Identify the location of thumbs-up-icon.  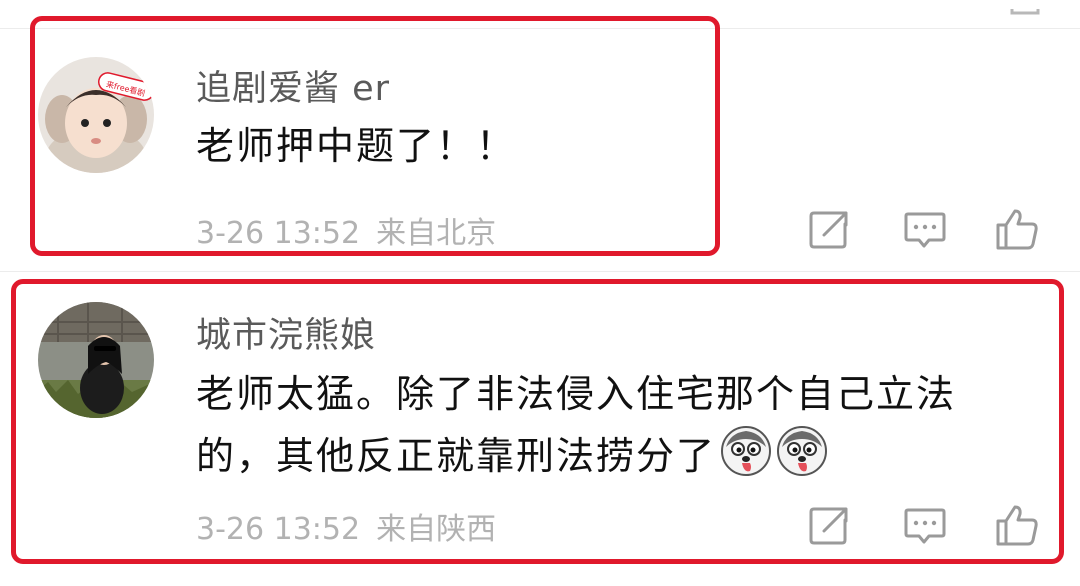
(1017, 229).